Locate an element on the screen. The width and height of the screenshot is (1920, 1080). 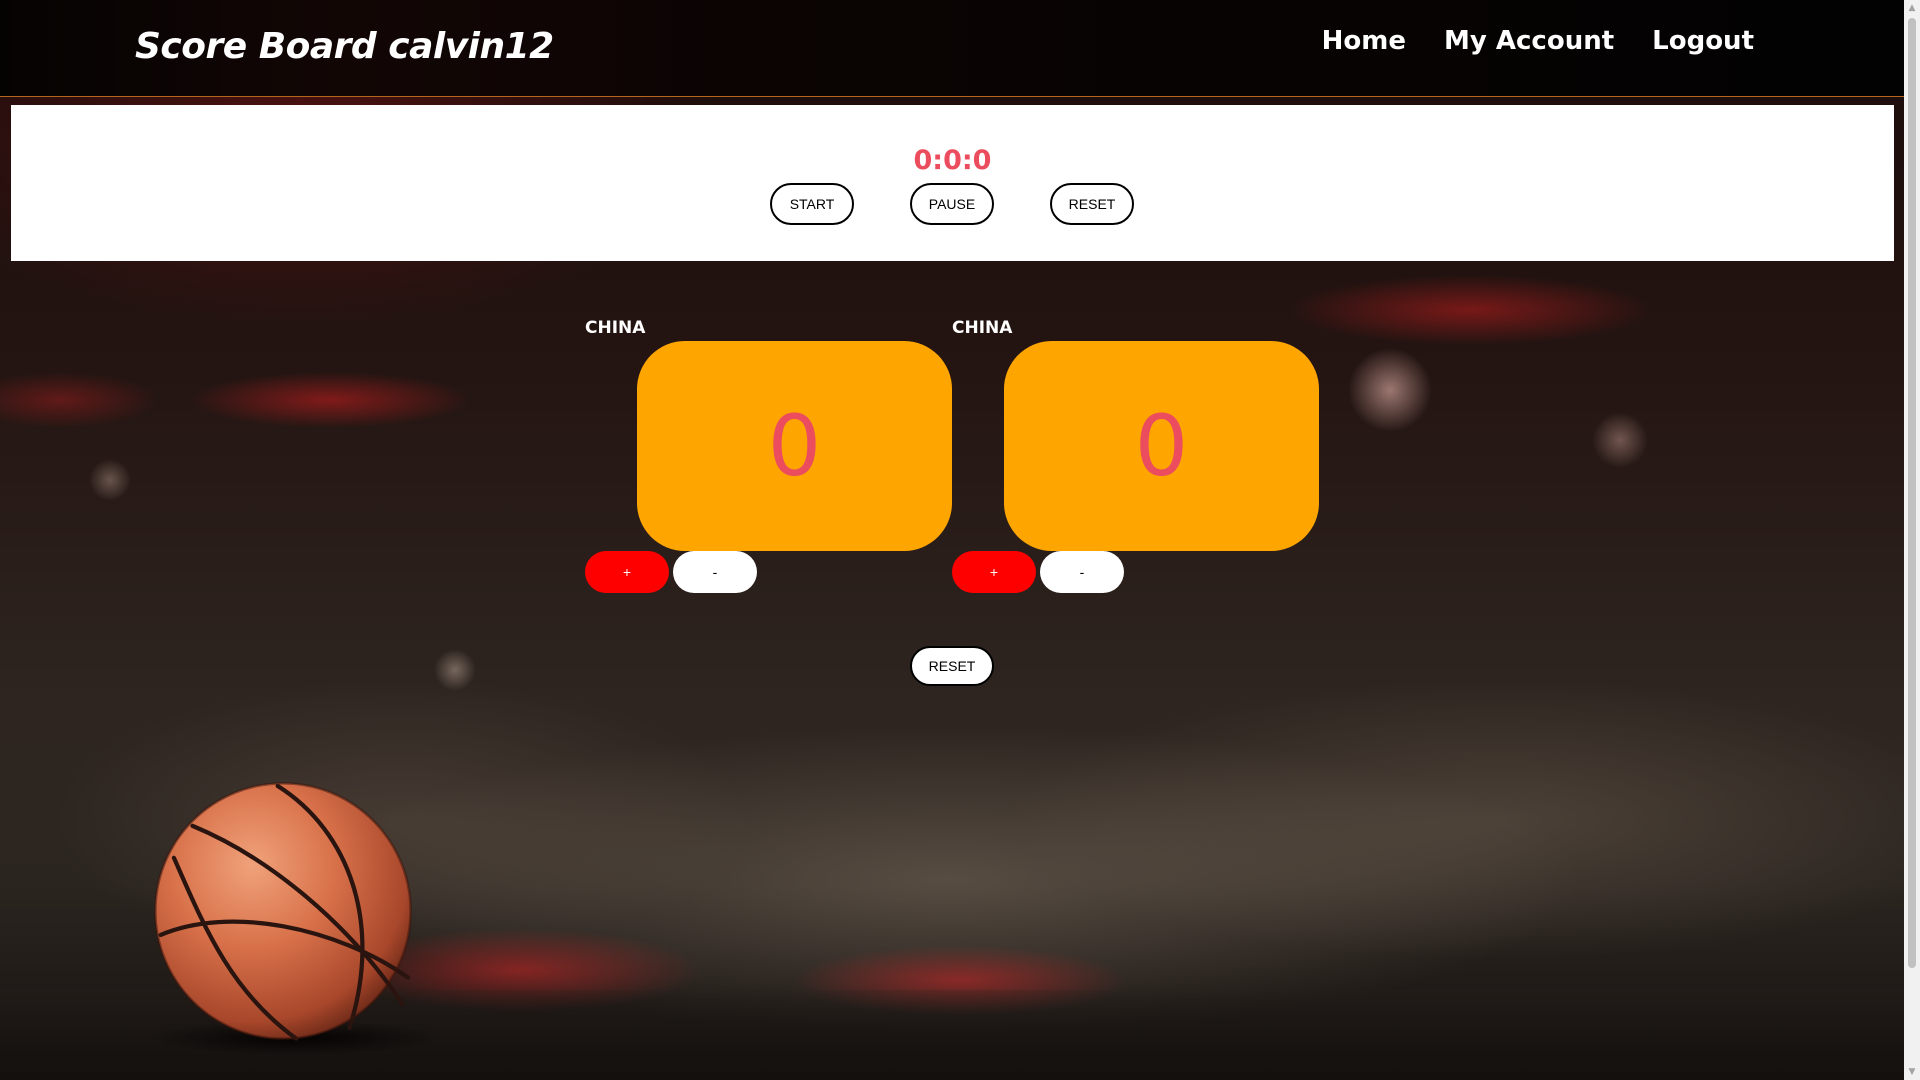
timer-panel: 0:0:0 START PAUSE RESET is located at coordinates (952, 183).